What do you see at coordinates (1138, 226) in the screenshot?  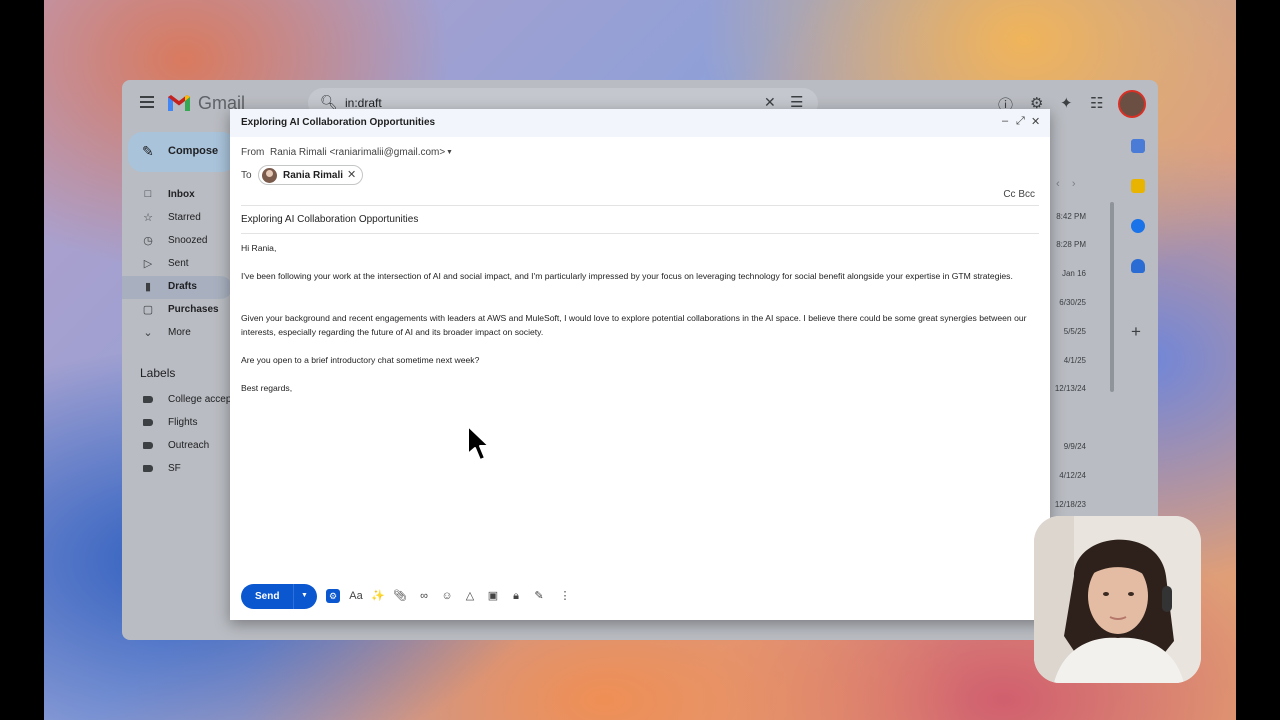 I see `tasks-app-icon` at bounding box center [1138, 226].